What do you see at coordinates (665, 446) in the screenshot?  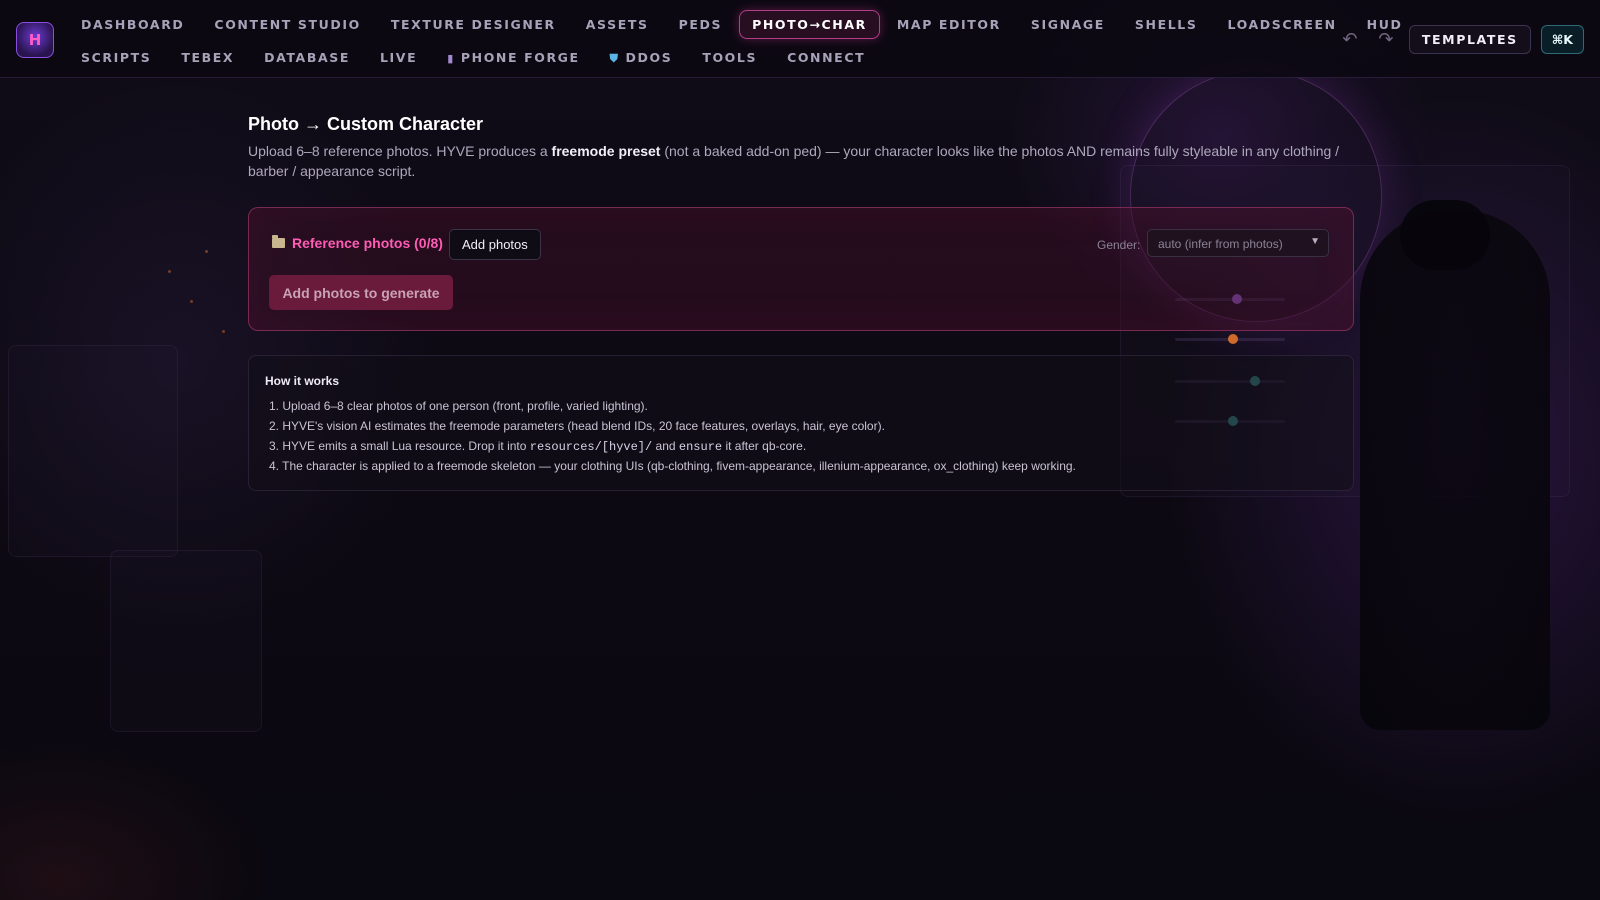 I see `step-text: and` at bounding box center [665, 446].